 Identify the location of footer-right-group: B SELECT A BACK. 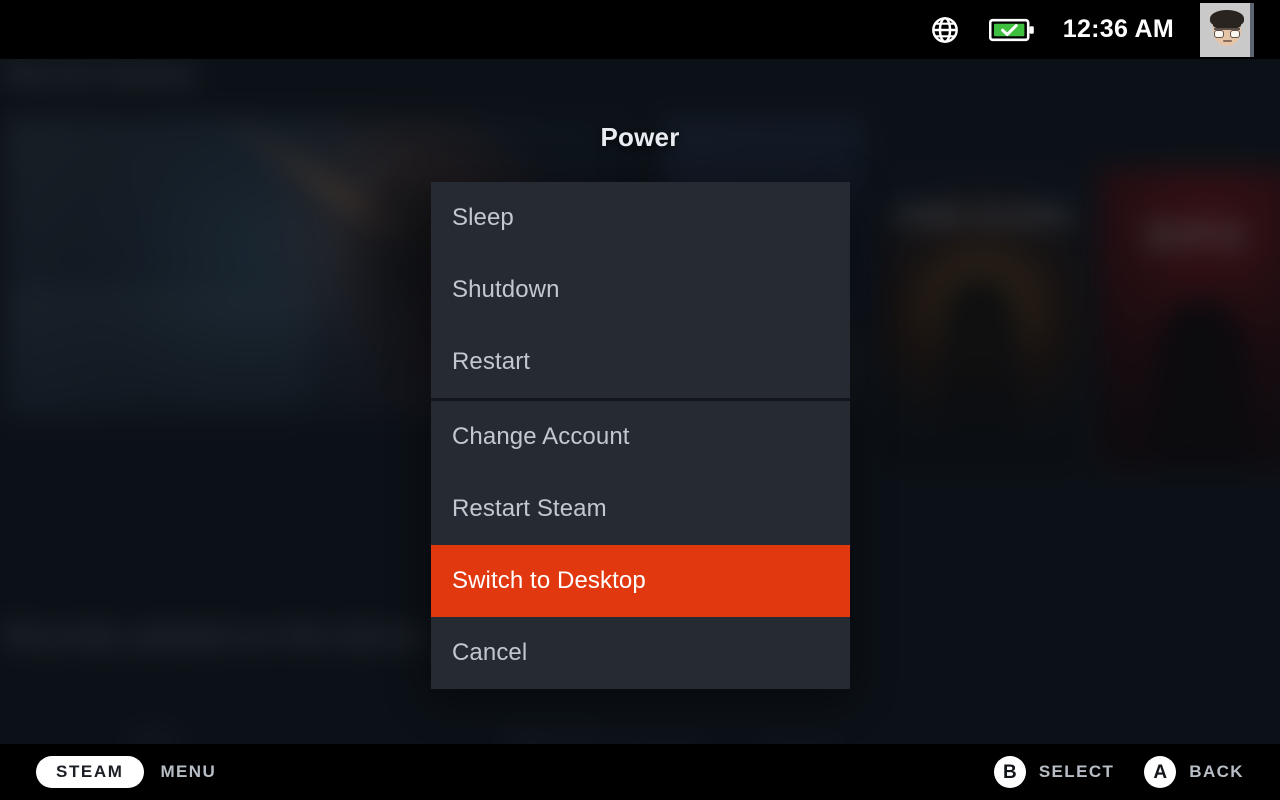
(1104, 772).